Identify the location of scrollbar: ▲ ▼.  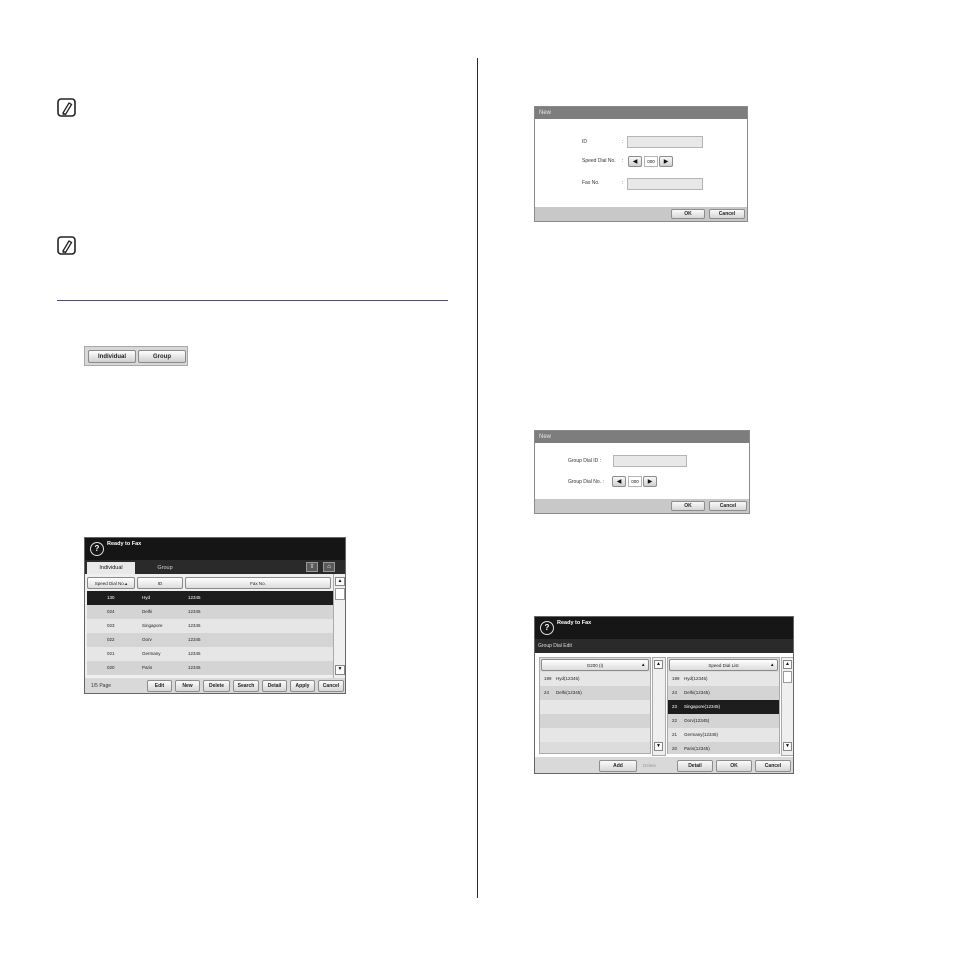
(339, 626).